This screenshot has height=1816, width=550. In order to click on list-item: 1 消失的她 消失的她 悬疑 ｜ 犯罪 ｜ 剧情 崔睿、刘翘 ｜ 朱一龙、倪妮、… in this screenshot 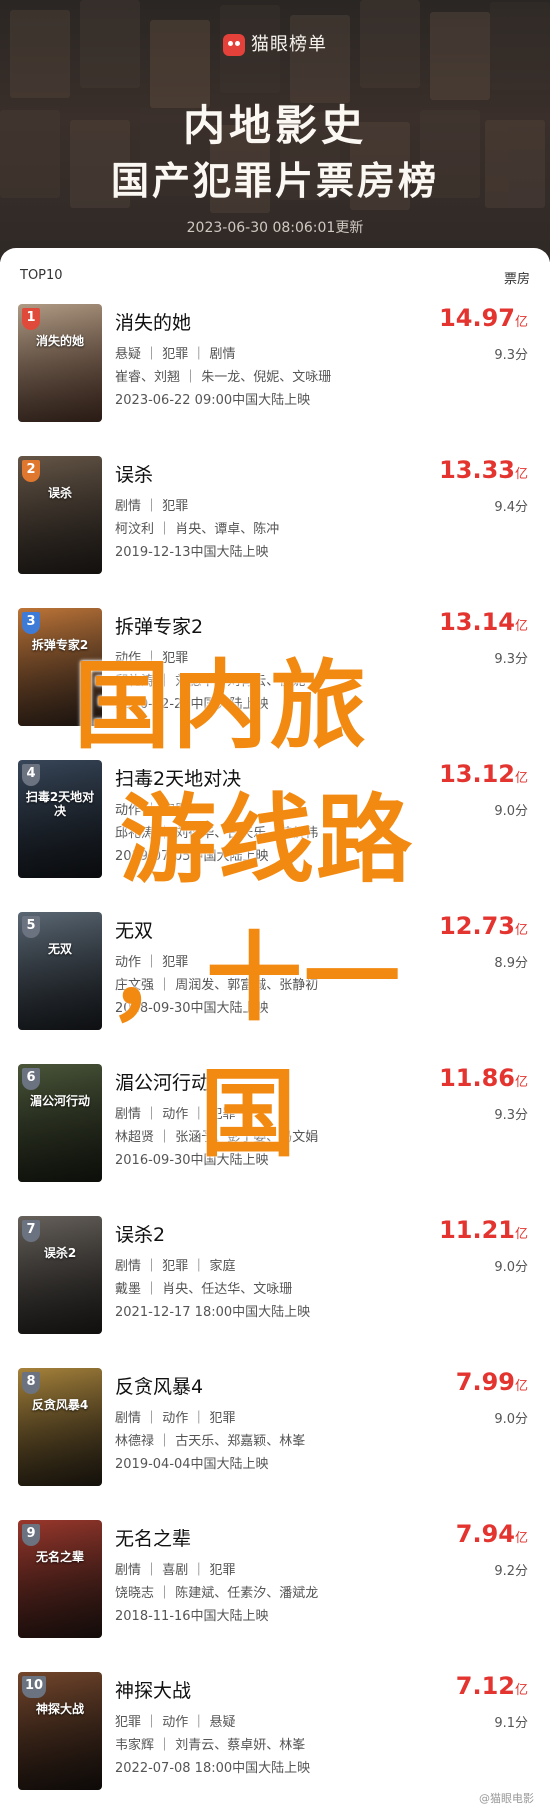, I will do `click(275, 362)`.